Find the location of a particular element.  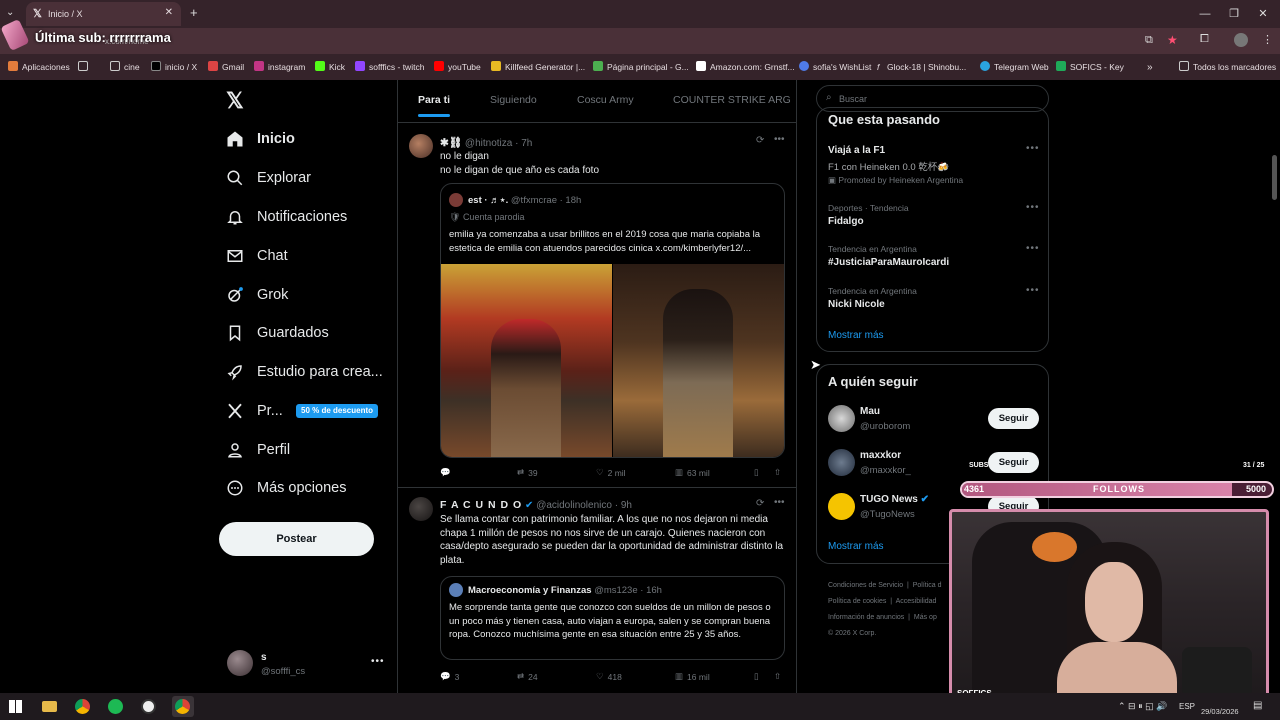

tab-list-button: ⌄ is located at coordinates (10, 12).